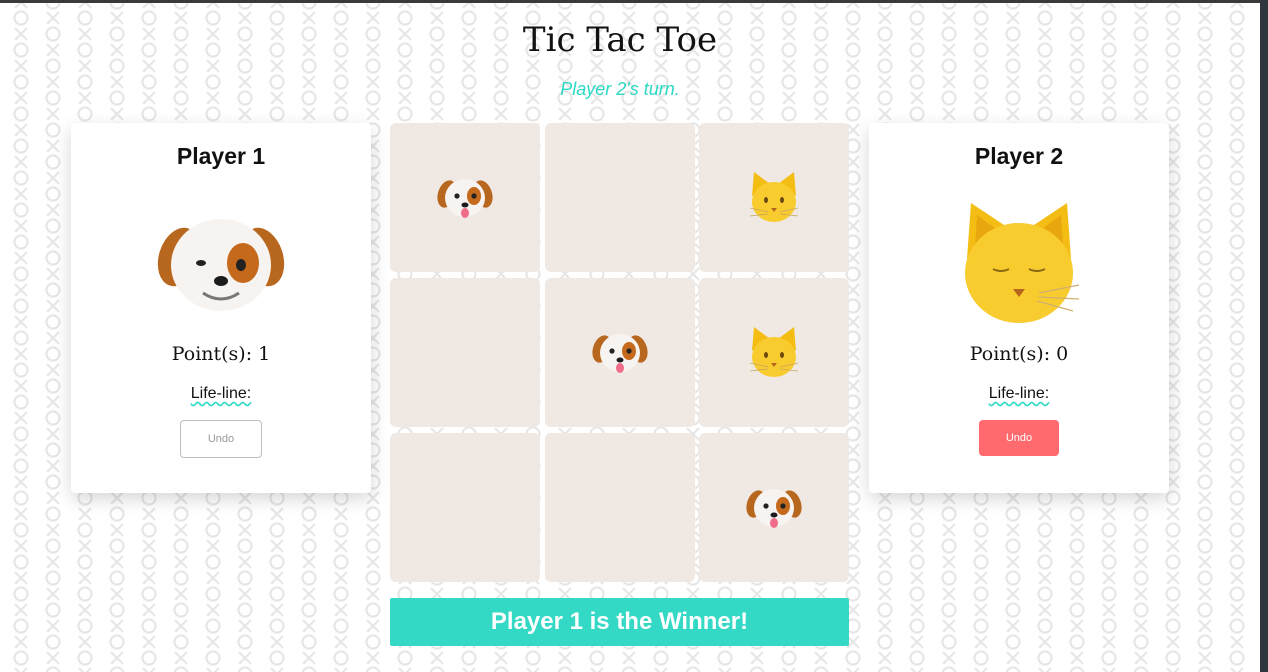  What do you see at coordinates (620, 40) in the screenshot?
I see `page-title: Tic Tac Toe` at bounding box center [620, 40].